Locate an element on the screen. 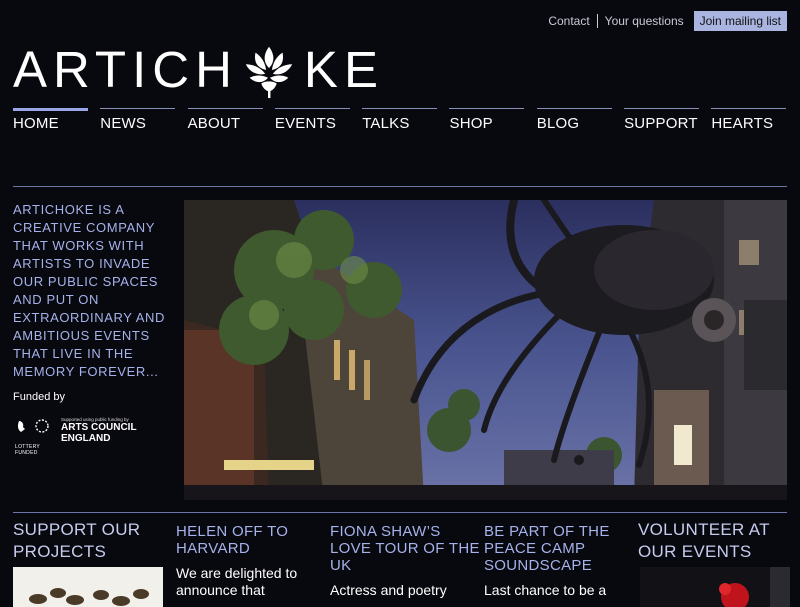  nav-item-events: EVENTS is located at coordinates (312, 120).